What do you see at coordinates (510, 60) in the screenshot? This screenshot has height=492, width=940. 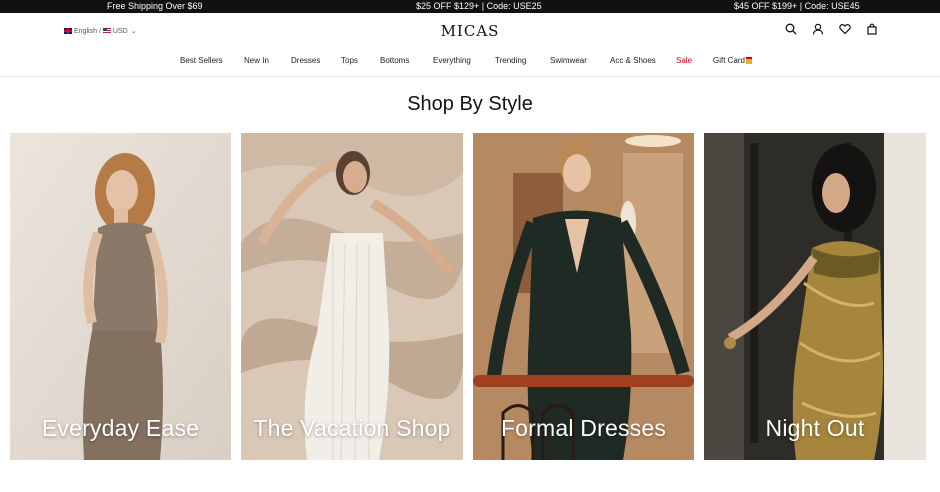 I see `nav-trending: Trending` at bounding box center [510, 60].